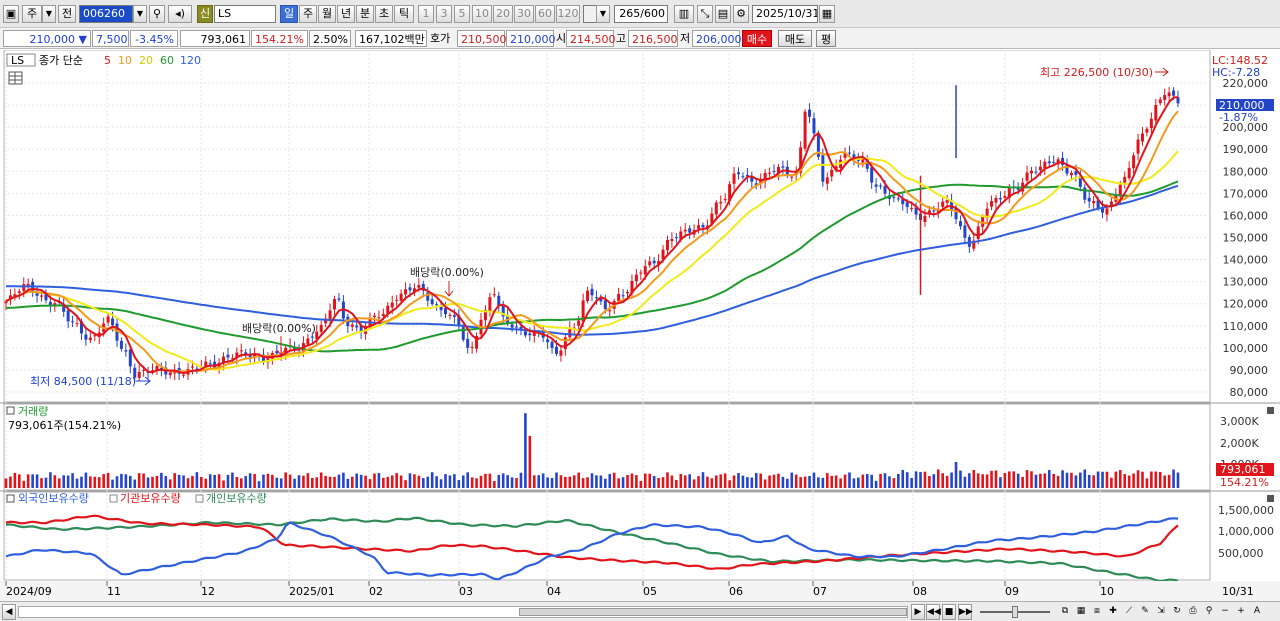 The height and width of the screenshot is (621, 1280). Describe the element at coordinates (308, 14) in the screenshot. I see `period-week: 주` at that location.